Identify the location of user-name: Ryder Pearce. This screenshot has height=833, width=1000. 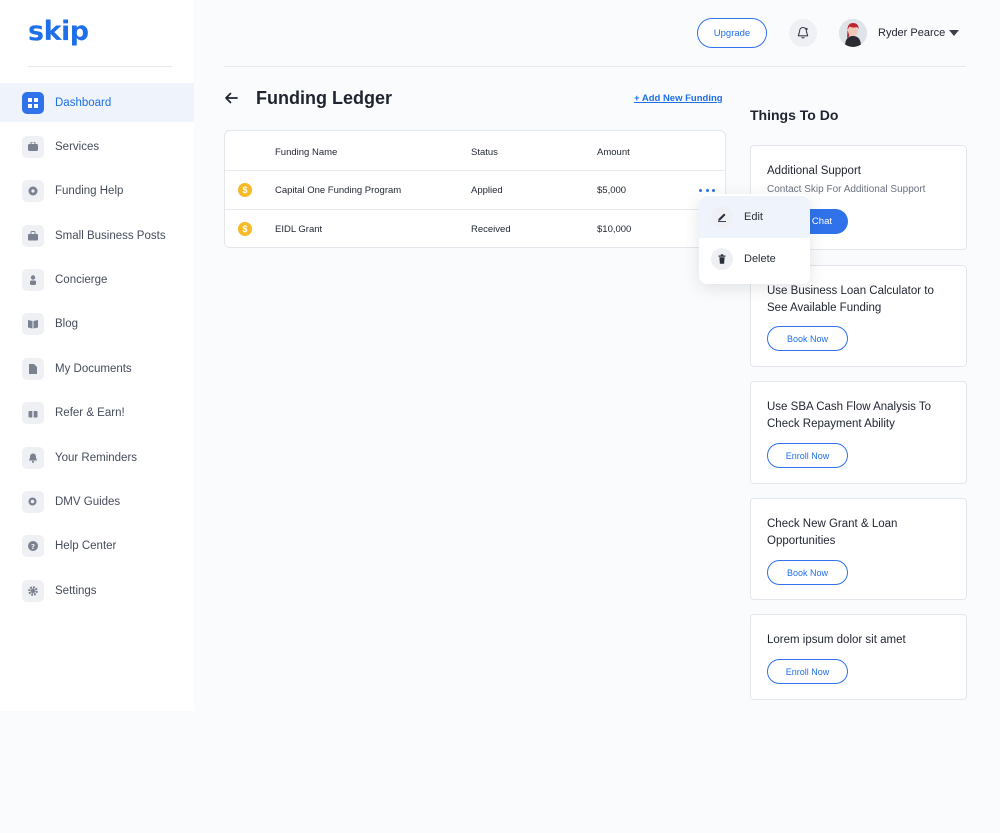
(911, 33).